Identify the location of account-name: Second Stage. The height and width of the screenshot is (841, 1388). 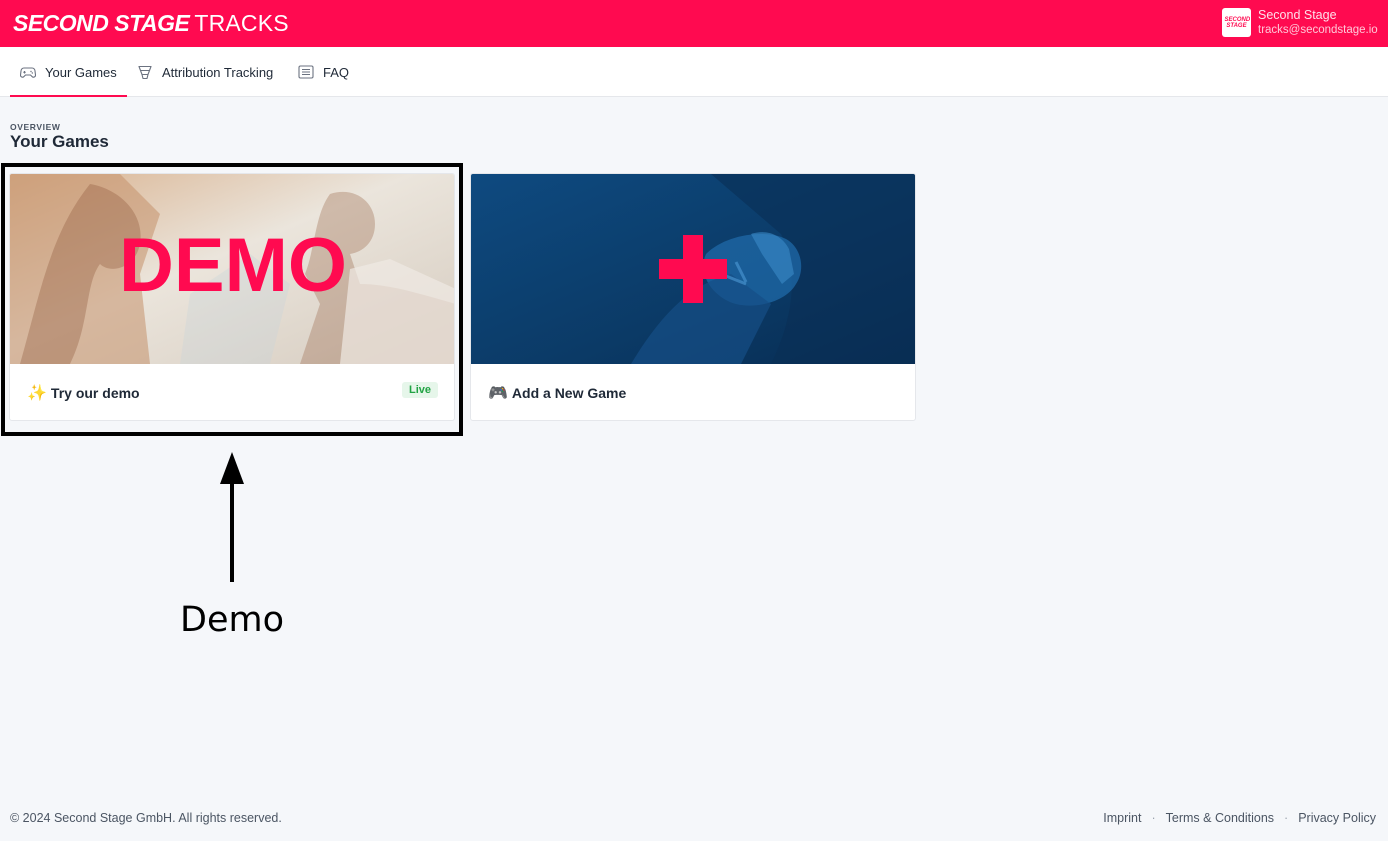
(1297, 15).